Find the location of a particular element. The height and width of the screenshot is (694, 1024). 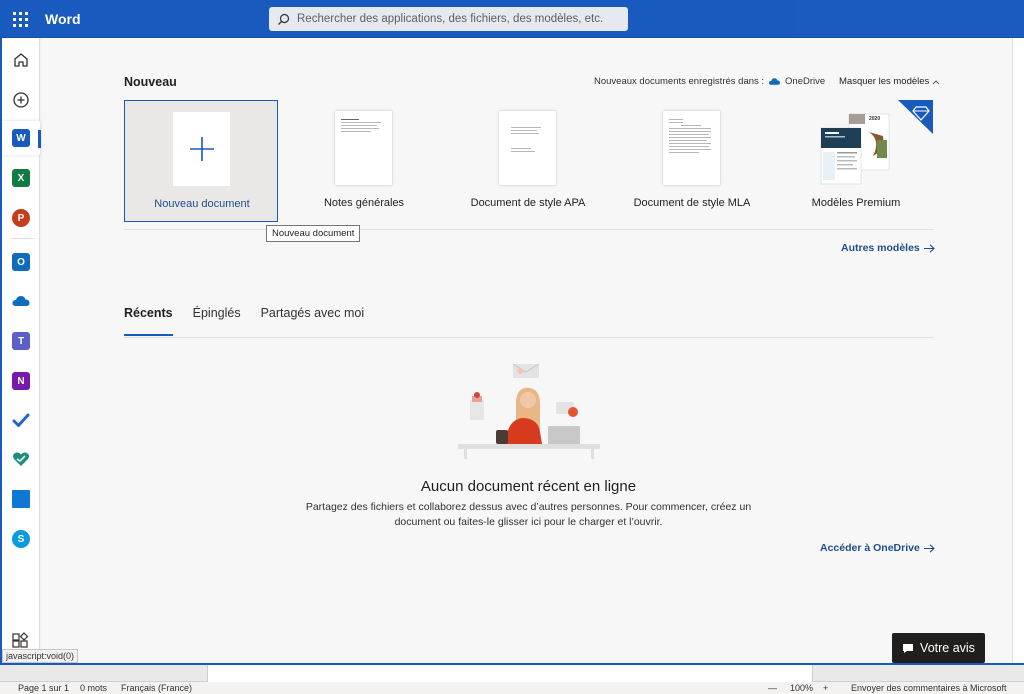

tabs-divider is located at coordinates (528, 337).